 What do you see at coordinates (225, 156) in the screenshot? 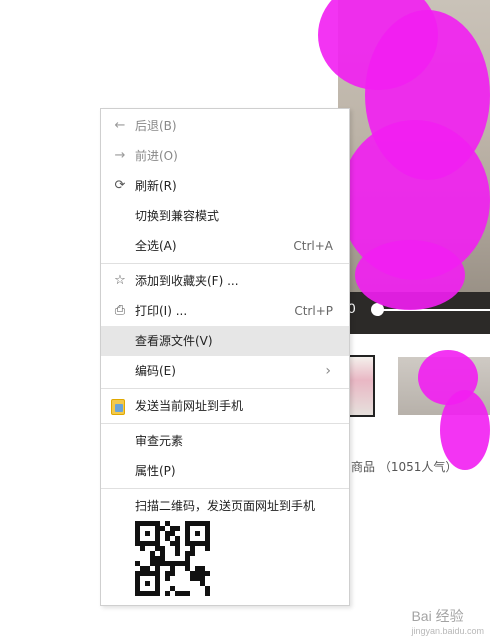
I see `menu-item-forward: → 前进(O)` at bounding box center [225, 156].